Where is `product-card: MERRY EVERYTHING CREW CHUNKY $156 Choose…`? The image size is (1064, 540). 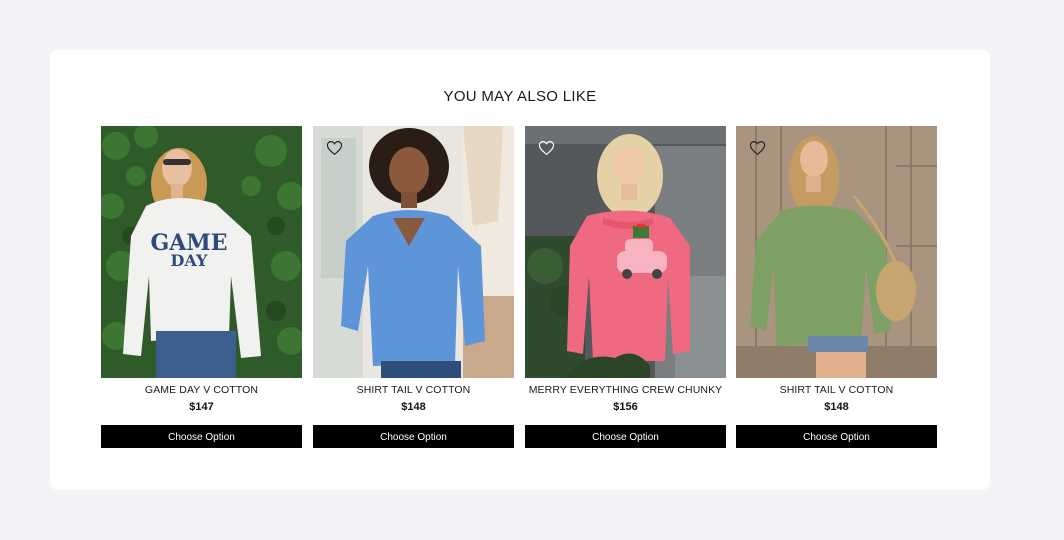 product-card: MERRY EVERYTHING CREW CHUNKY $156 Choose… is located at coordinates (625, 287).